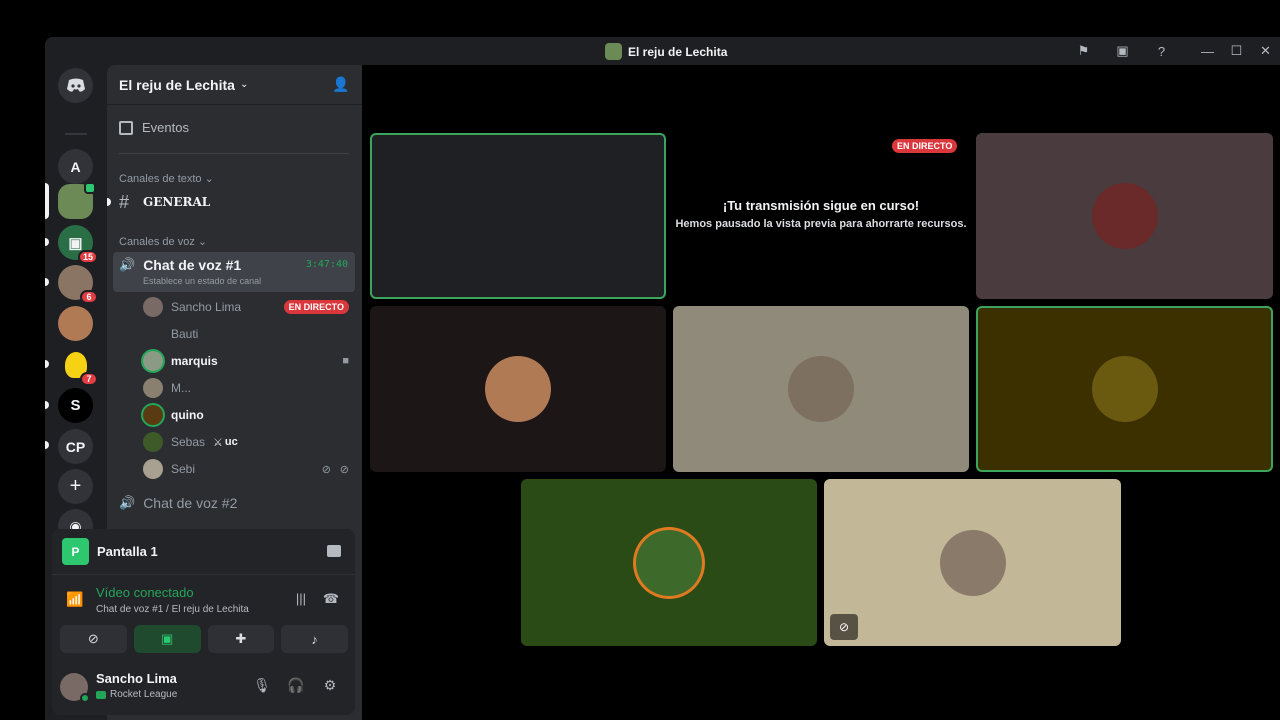  I want to click on flag-icon: ⚑, so click(1083, 51).